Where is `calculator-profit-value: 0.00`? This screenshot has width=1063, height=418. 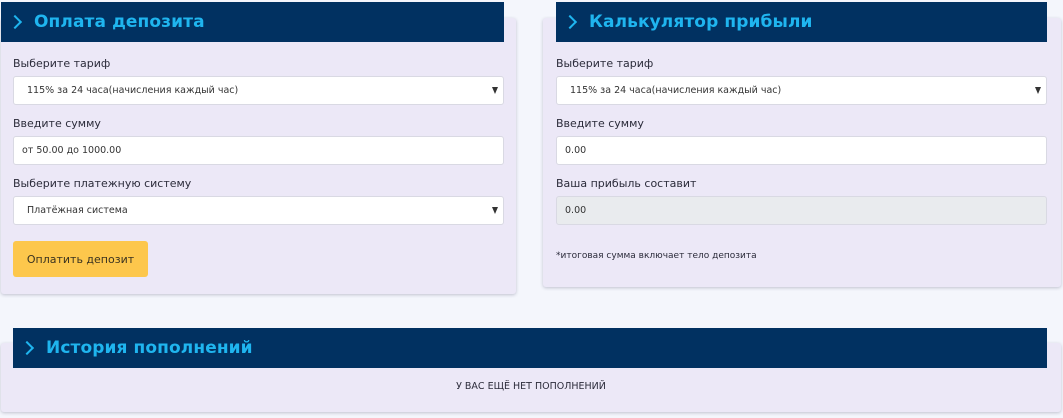
calculator-profit-value: 0.00 is located at coordinates (576, 210).